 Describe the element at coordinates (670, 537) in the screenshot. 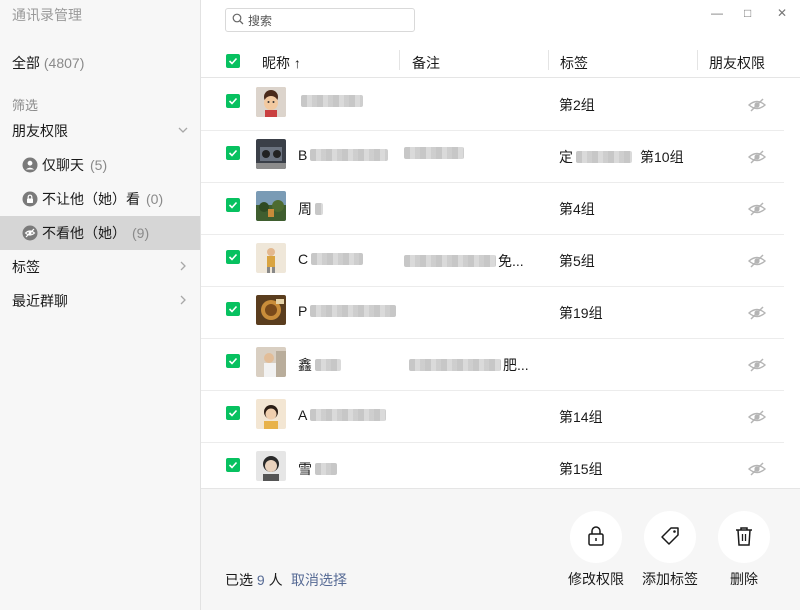

I see `tag-icon` at that location.